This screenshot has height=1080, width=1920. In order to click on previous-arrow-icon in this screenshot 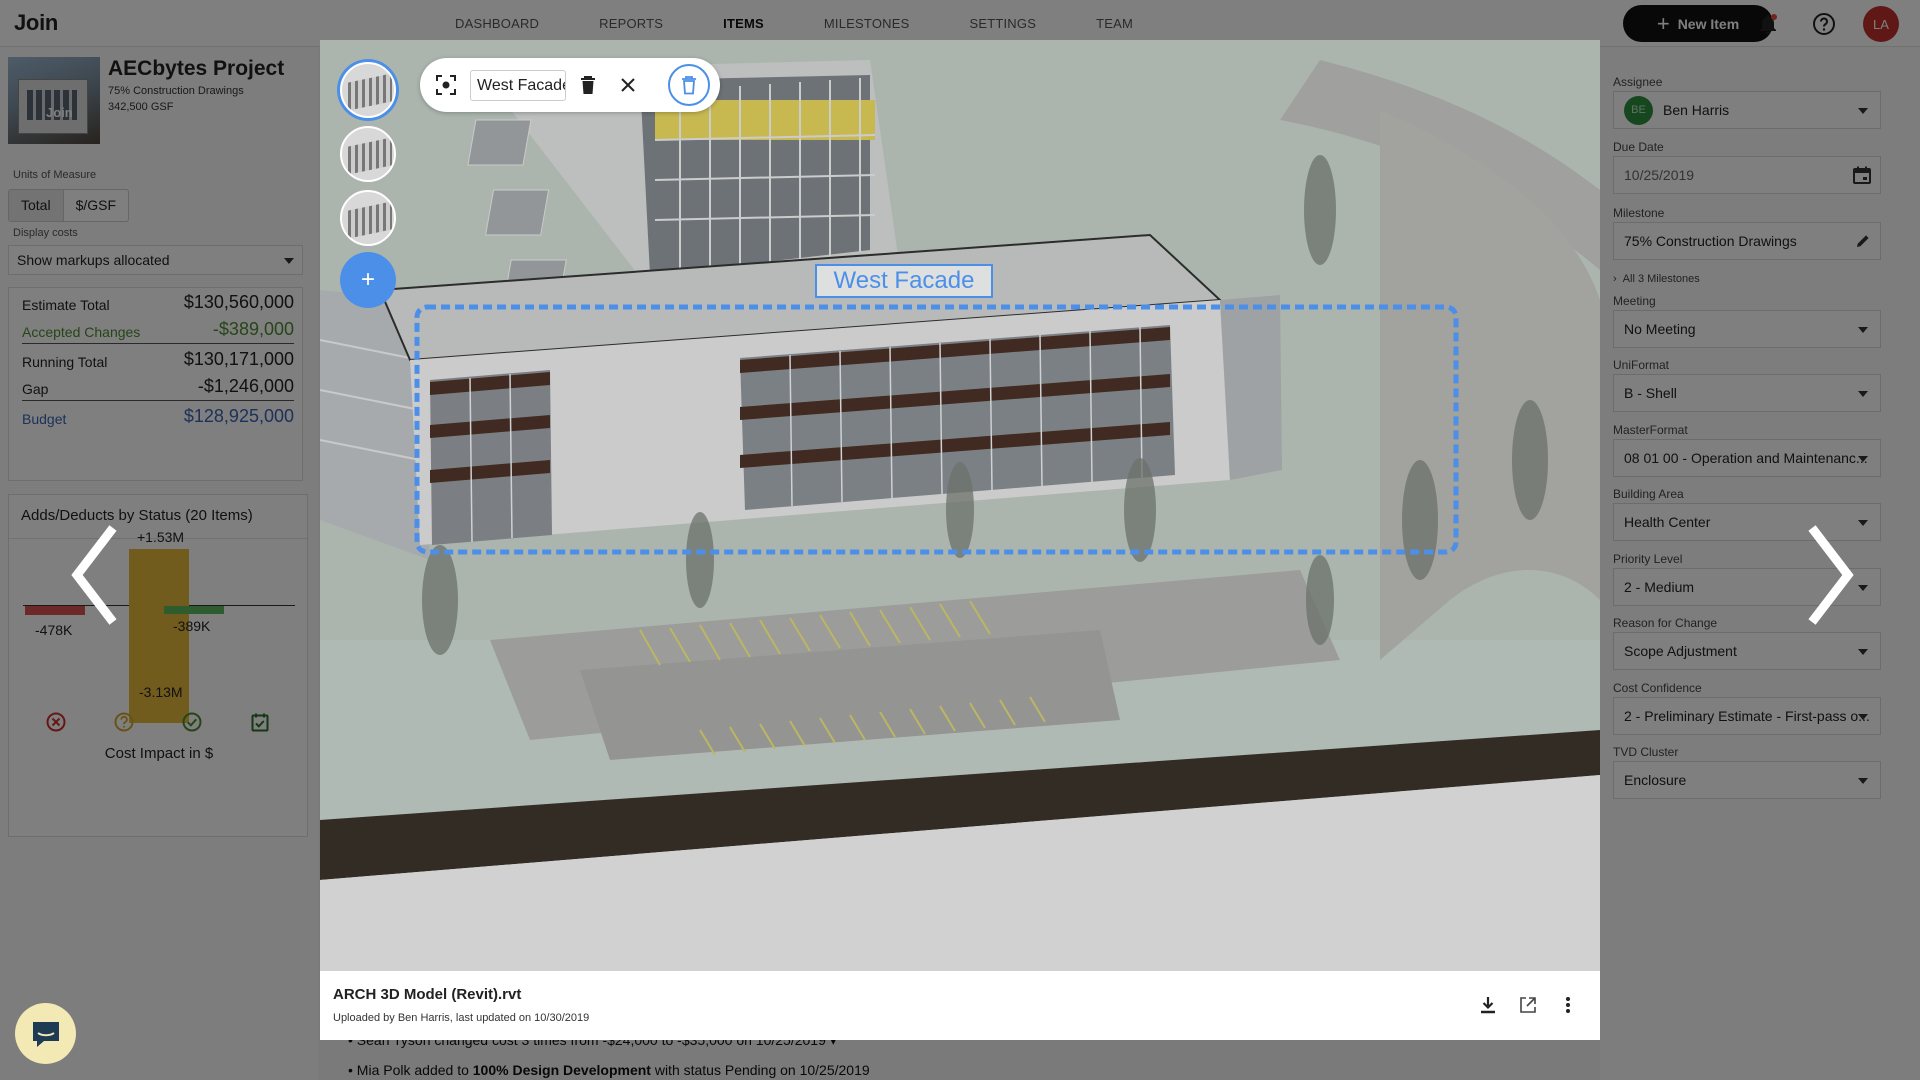, I will do `click(95, 575)`.